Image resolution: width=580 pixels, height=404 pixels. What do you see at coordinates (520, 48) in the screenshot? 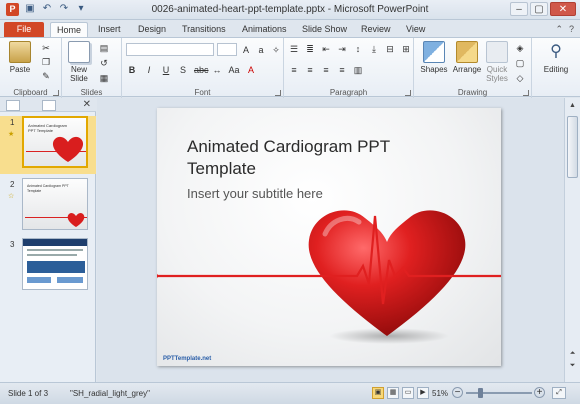
I see `shape-fill-icon: ◈` at bounding box center [520, 48].